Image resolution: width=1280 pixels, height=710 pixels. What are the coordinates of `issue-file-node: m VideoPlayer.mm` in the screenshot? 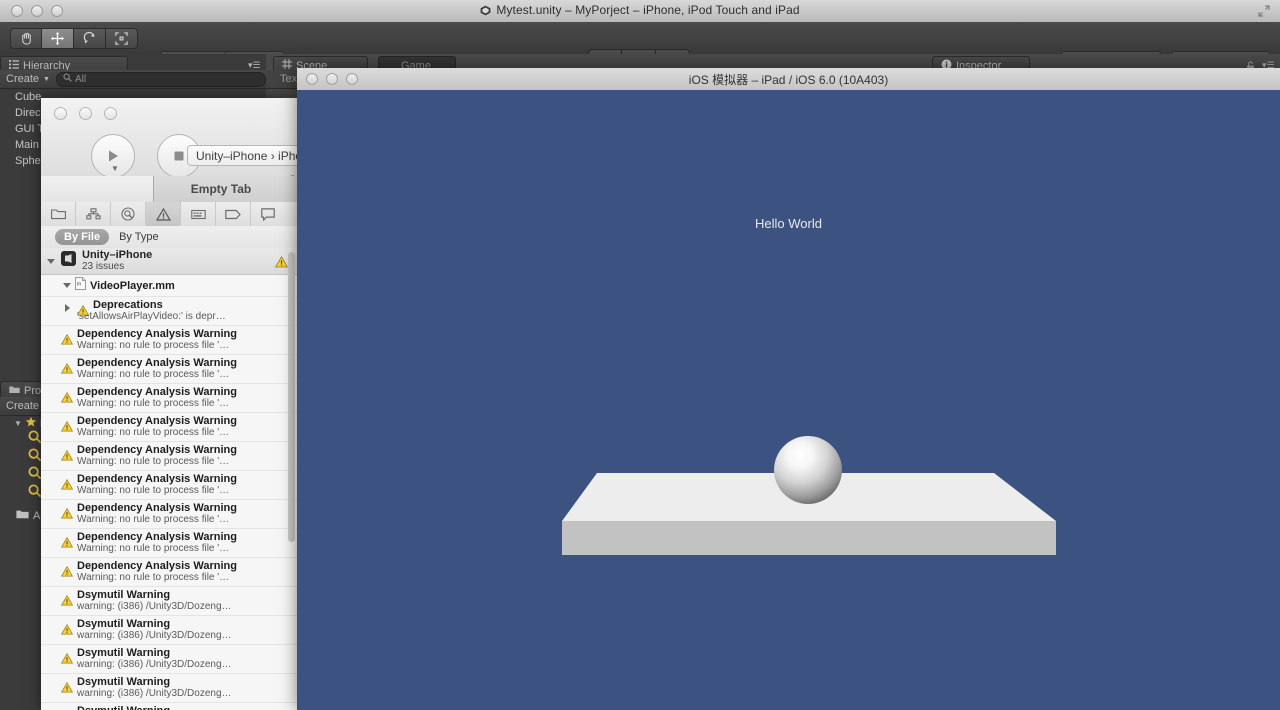 It's located at (169, 286).